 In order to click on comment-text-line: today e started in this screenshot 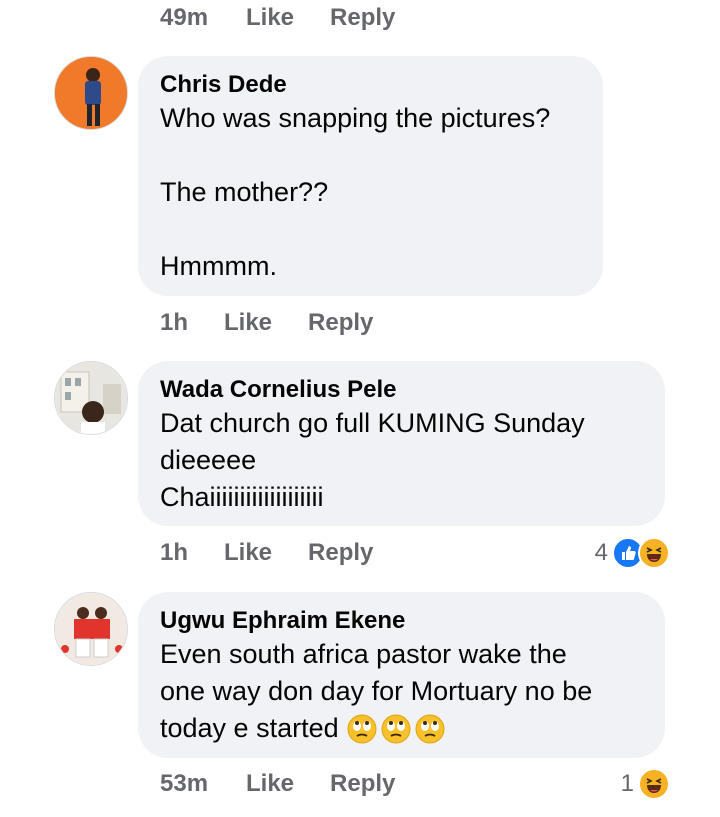, I will do `click(401, 728)`.